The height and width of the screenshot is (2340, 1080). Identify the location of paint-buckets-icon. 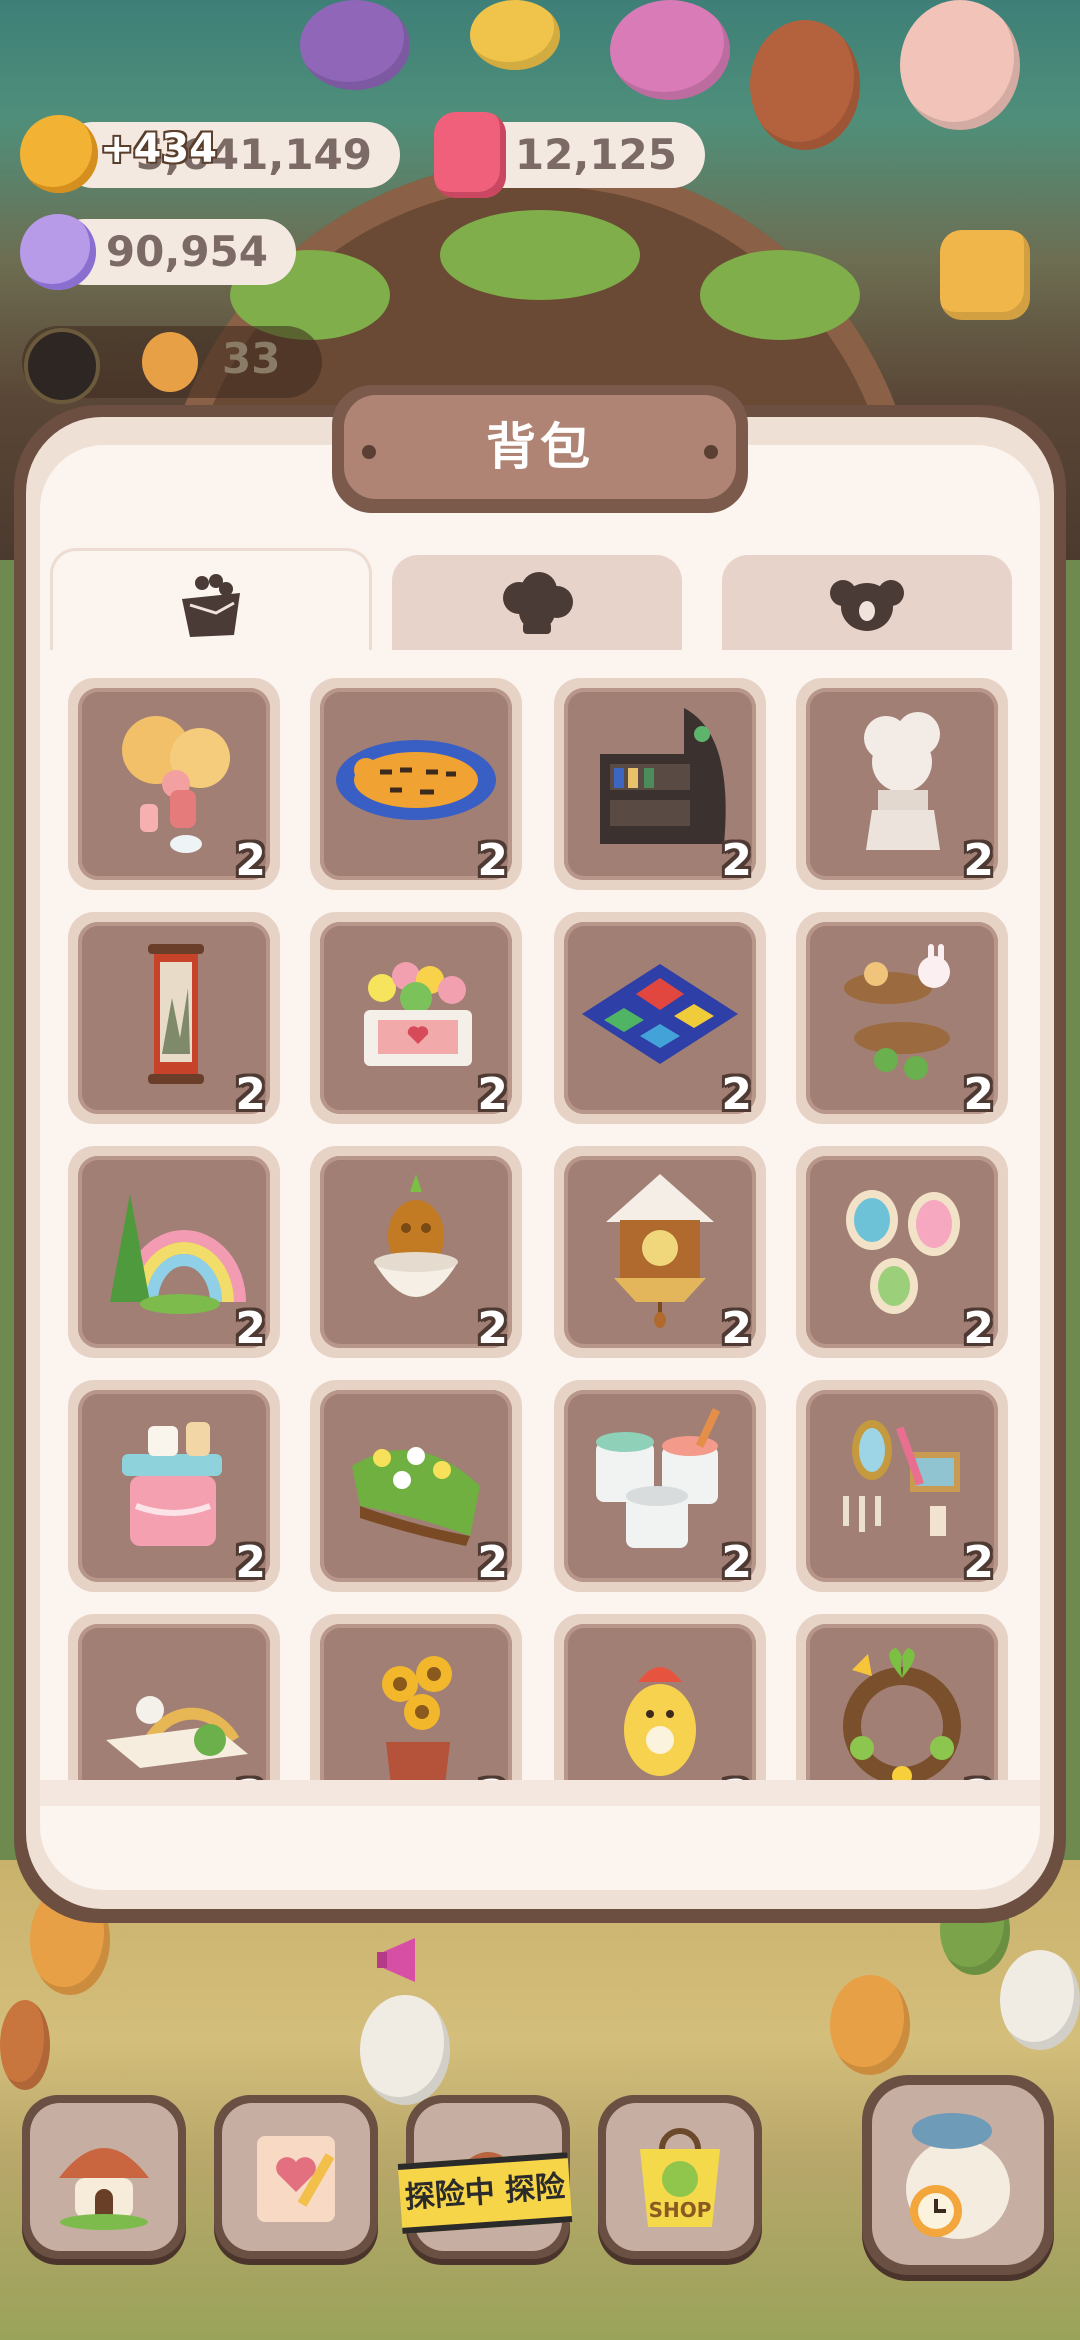
(658, 1478).